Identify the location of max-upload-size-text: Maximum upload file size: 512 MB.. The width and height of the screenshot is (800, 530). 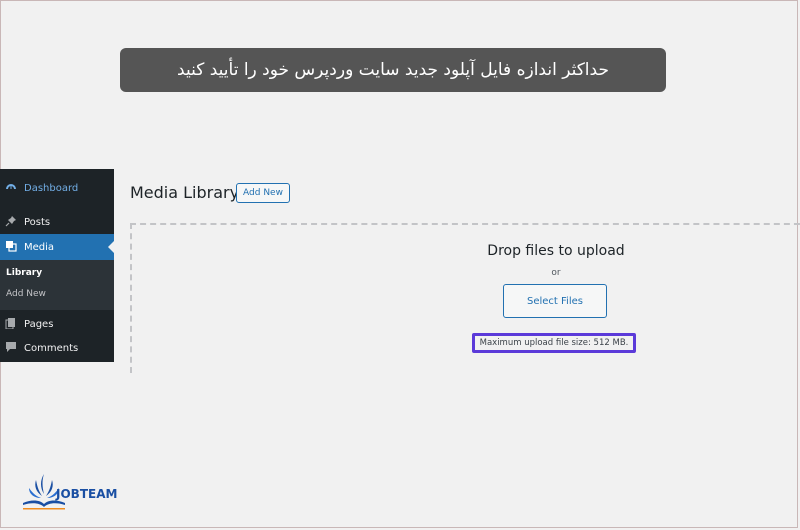
(554, 343).